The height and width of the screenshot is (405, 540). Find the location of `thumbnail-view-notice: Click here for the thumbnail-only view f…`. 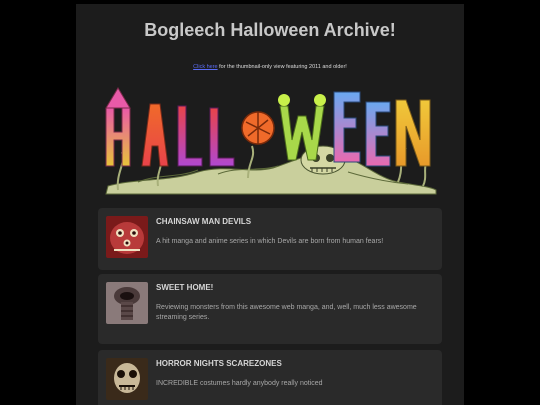

thumbnail-view-notice: Click here for the thumbnail-only view f… is located at coordinates (270, 67).